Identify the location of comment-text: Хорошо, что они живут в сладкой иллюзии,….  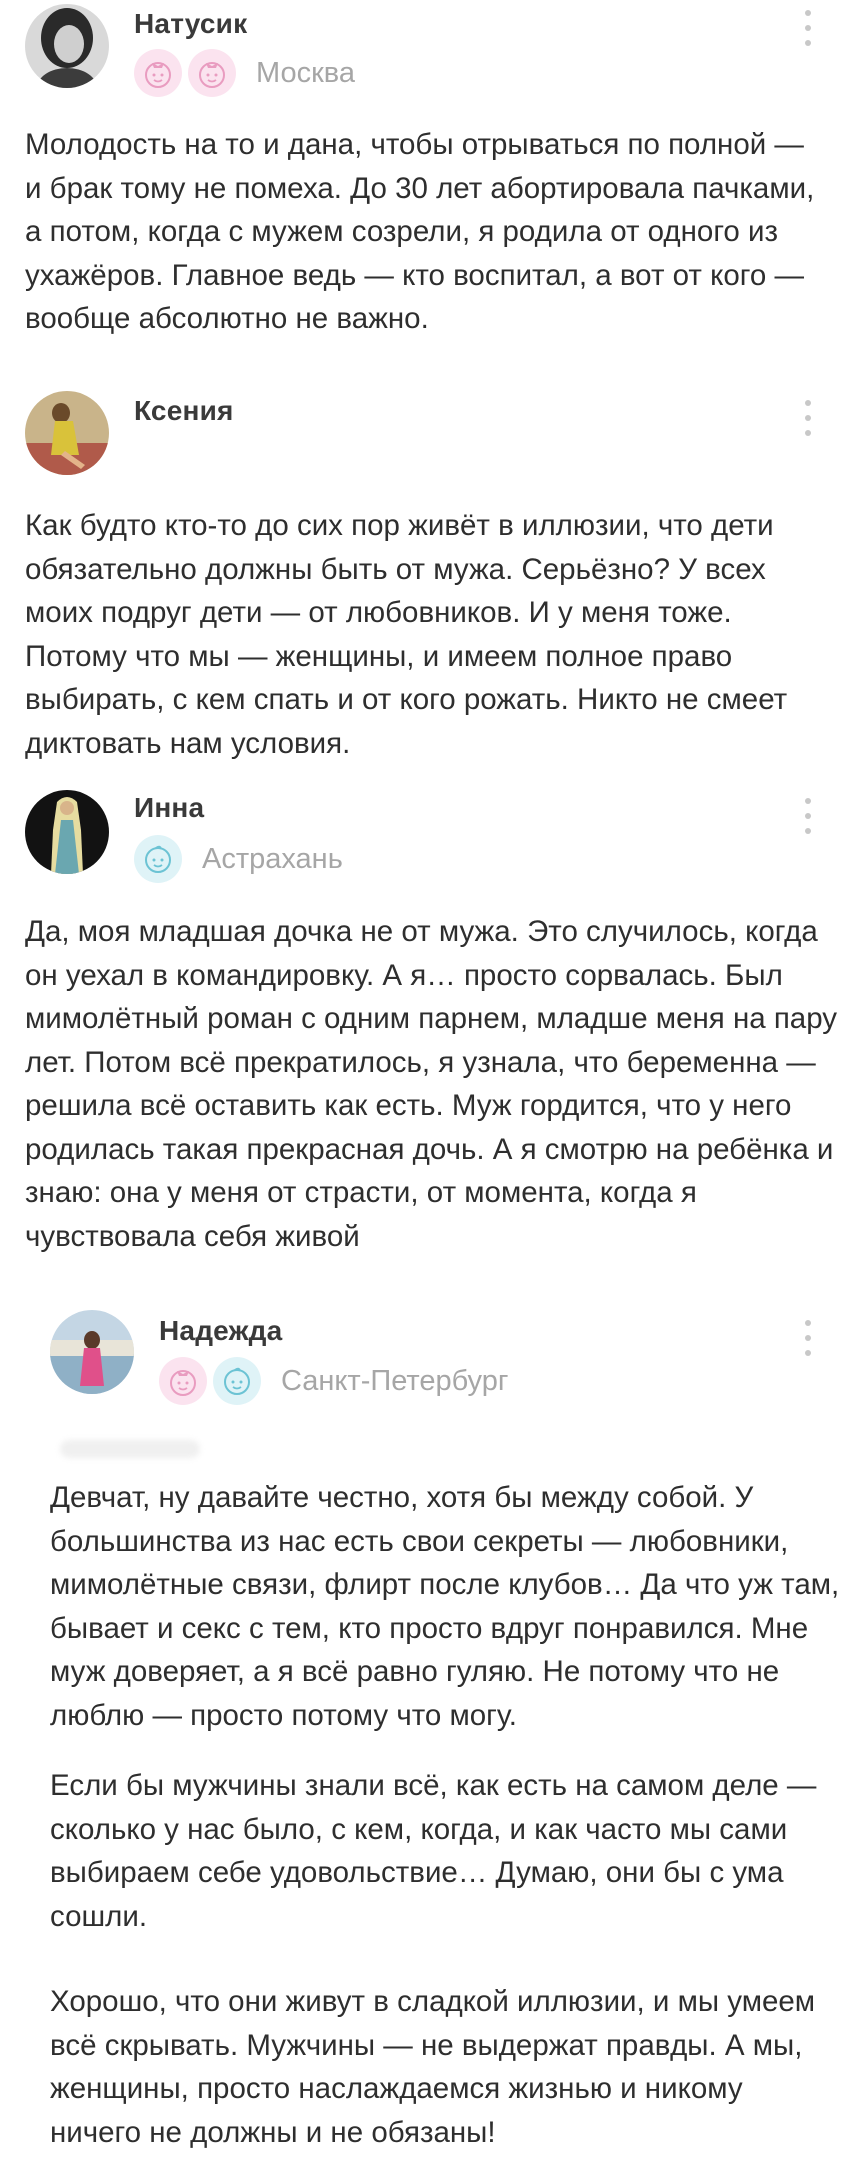
(433, 2067).